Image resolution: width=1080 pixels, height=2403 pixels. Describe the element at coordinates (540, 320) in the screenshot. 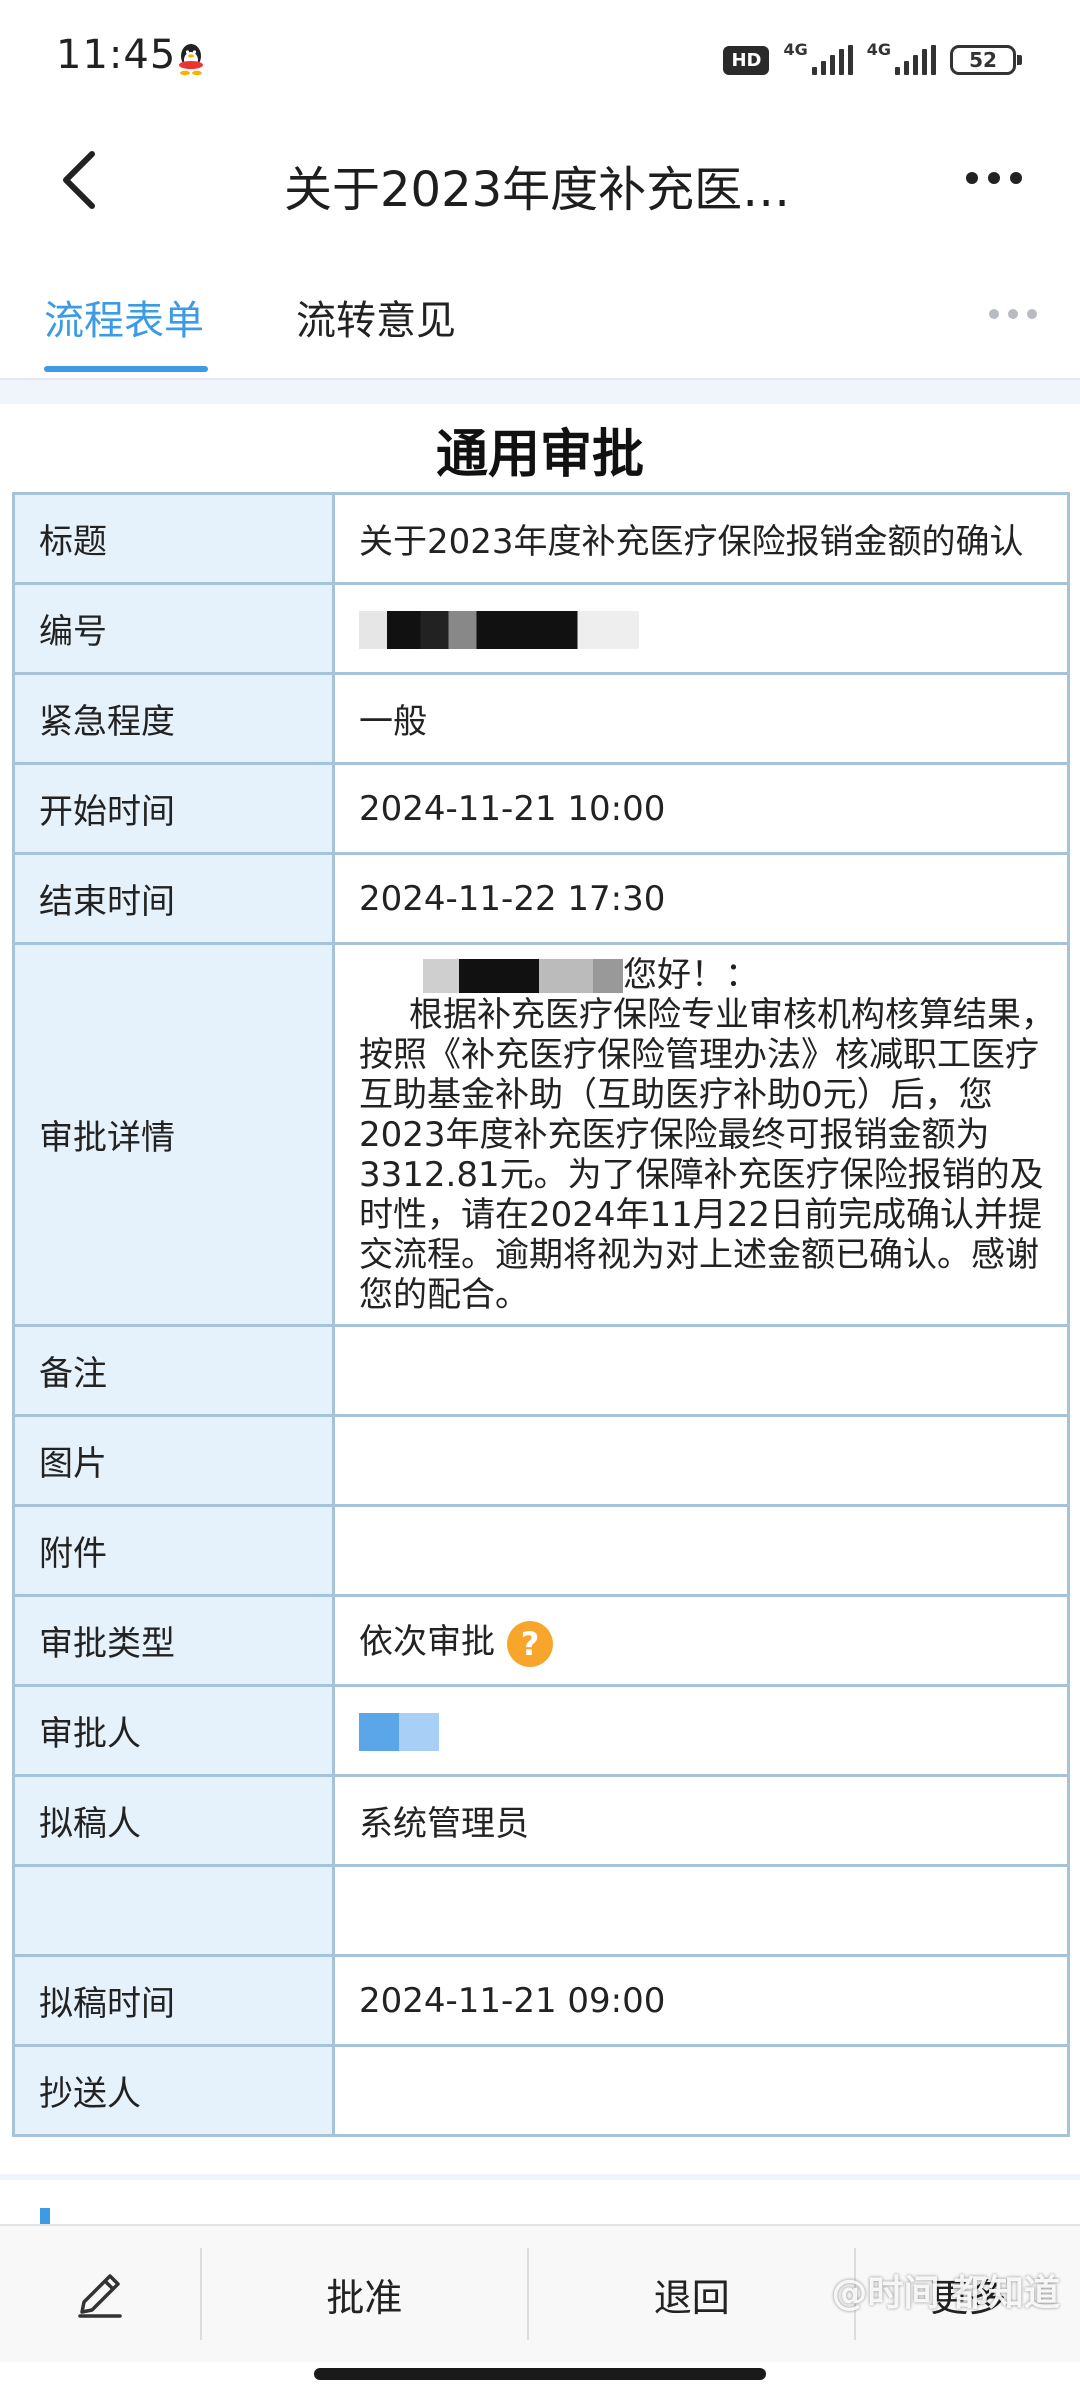

I see `tab-bar: 流程表单 流转意见` at that location.